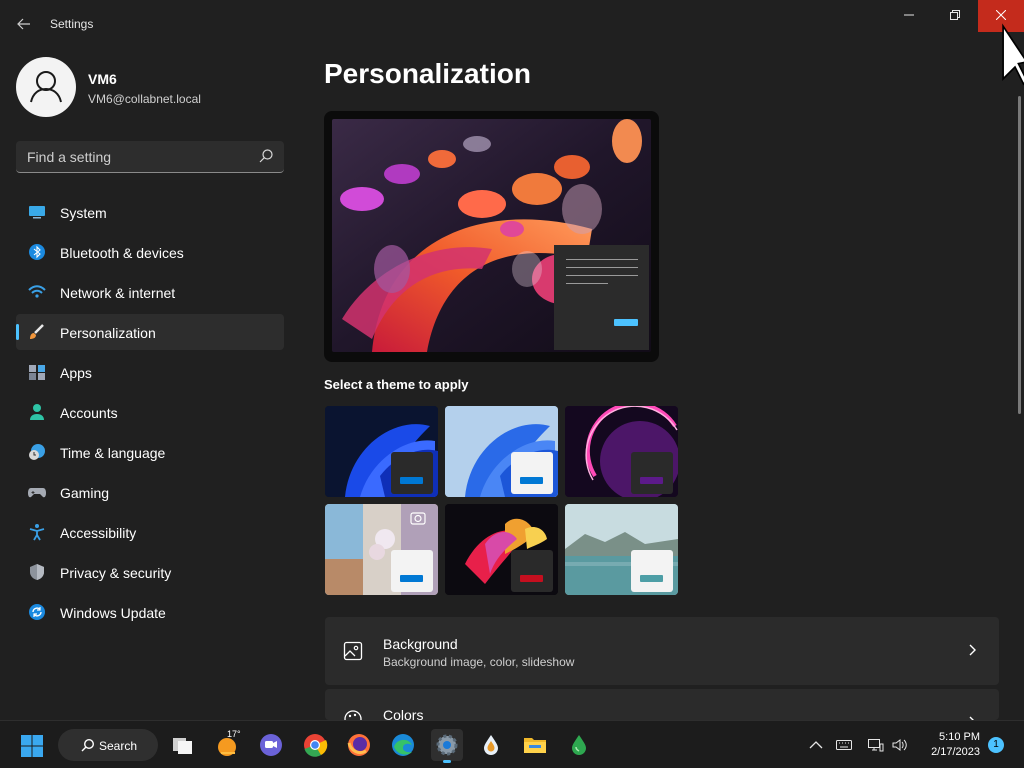 Image resolution: width=1024 pixels, height=768 pixels. Describe the element at coordinates (621, 549) in the screenshot. I see `theme-sunrise` at that location.